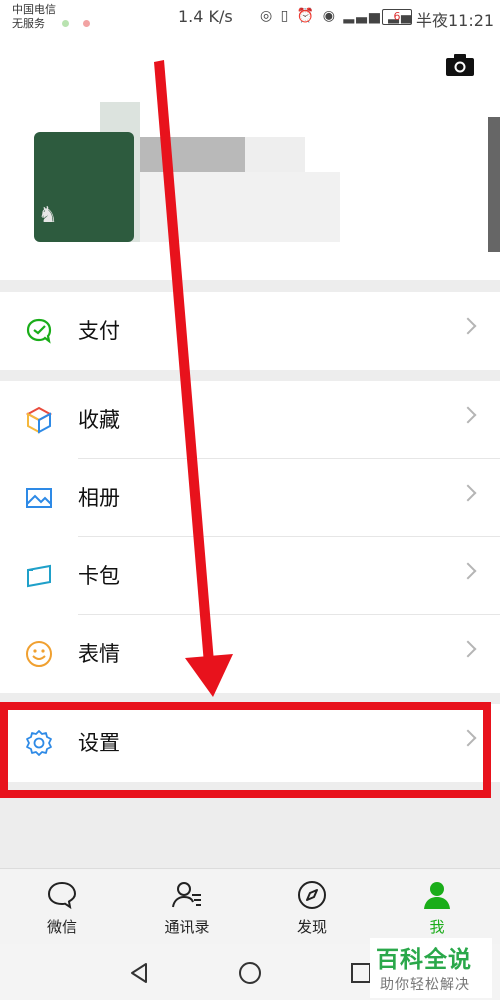 This screenshot has width=500, height=1000. Describe the element at coordinates (250, 906) in the screenshot. I see `bottom-tab-bar: 微信 通讯录 发现 我` at that location.